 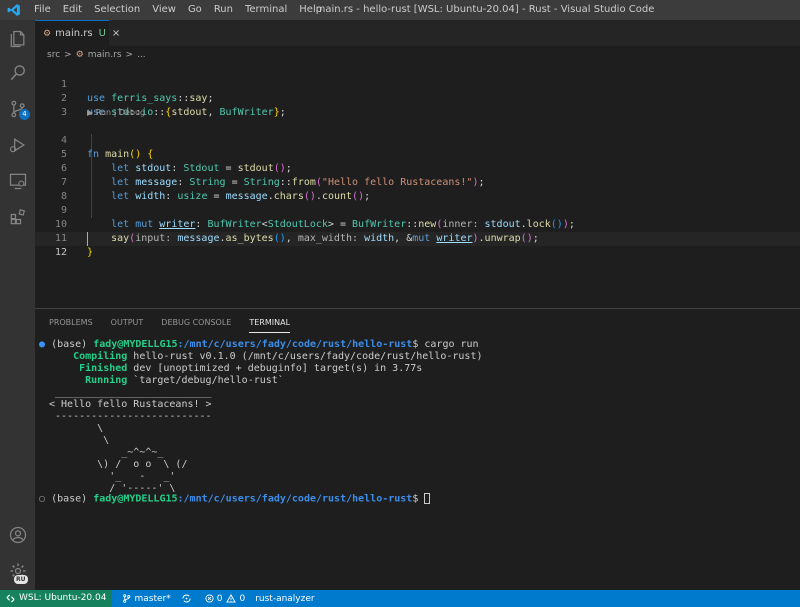 I want to click on source-control-button: 4, so click(x=17, y=109).